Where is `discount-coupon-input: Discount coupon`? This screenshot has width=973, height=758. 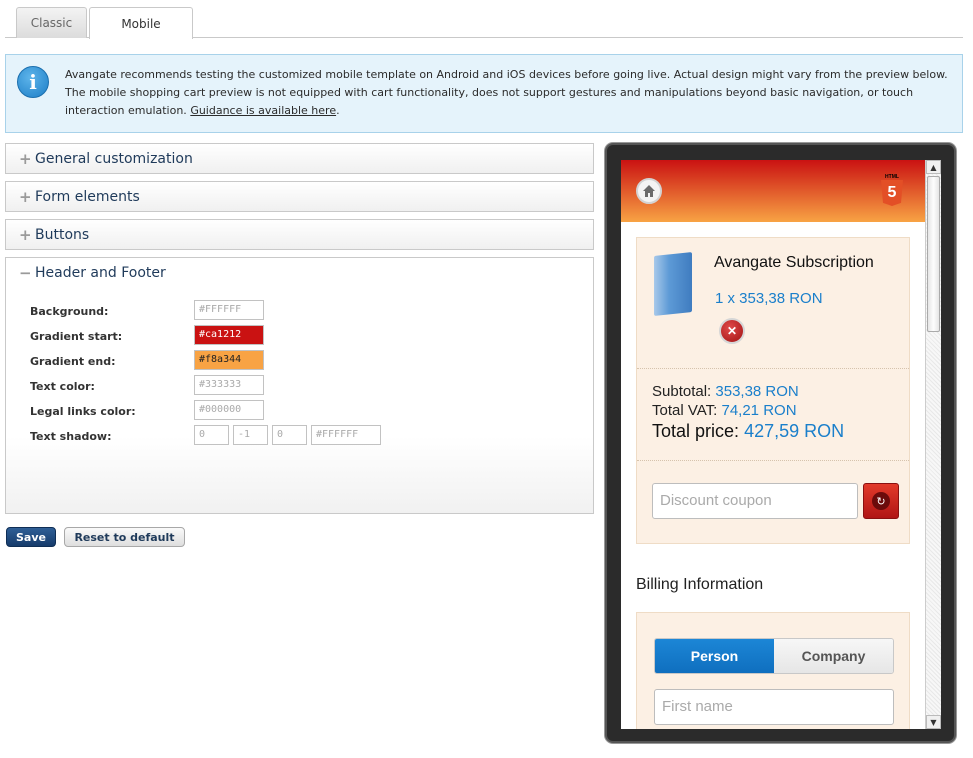 discount-coupon-input: Discount coupon is located at coordinates (755, 501).